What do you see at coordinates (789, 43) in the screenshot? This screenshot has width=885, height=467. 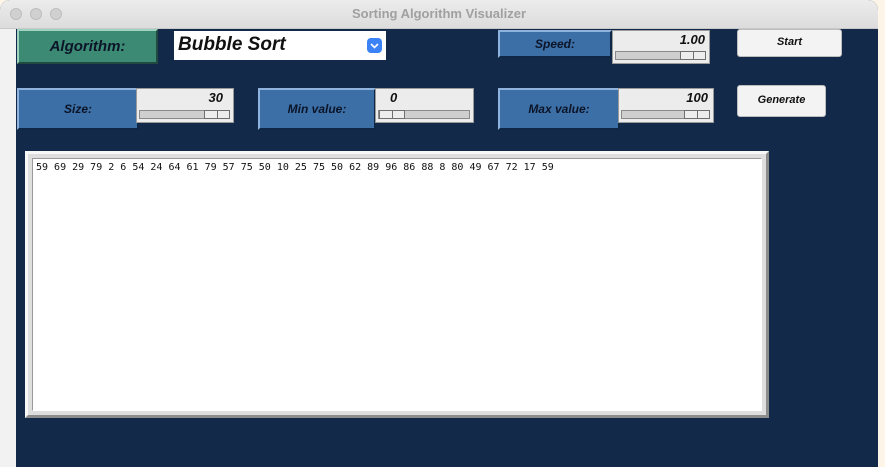 I see `start-button: Start` at bounding box center [789, 43].